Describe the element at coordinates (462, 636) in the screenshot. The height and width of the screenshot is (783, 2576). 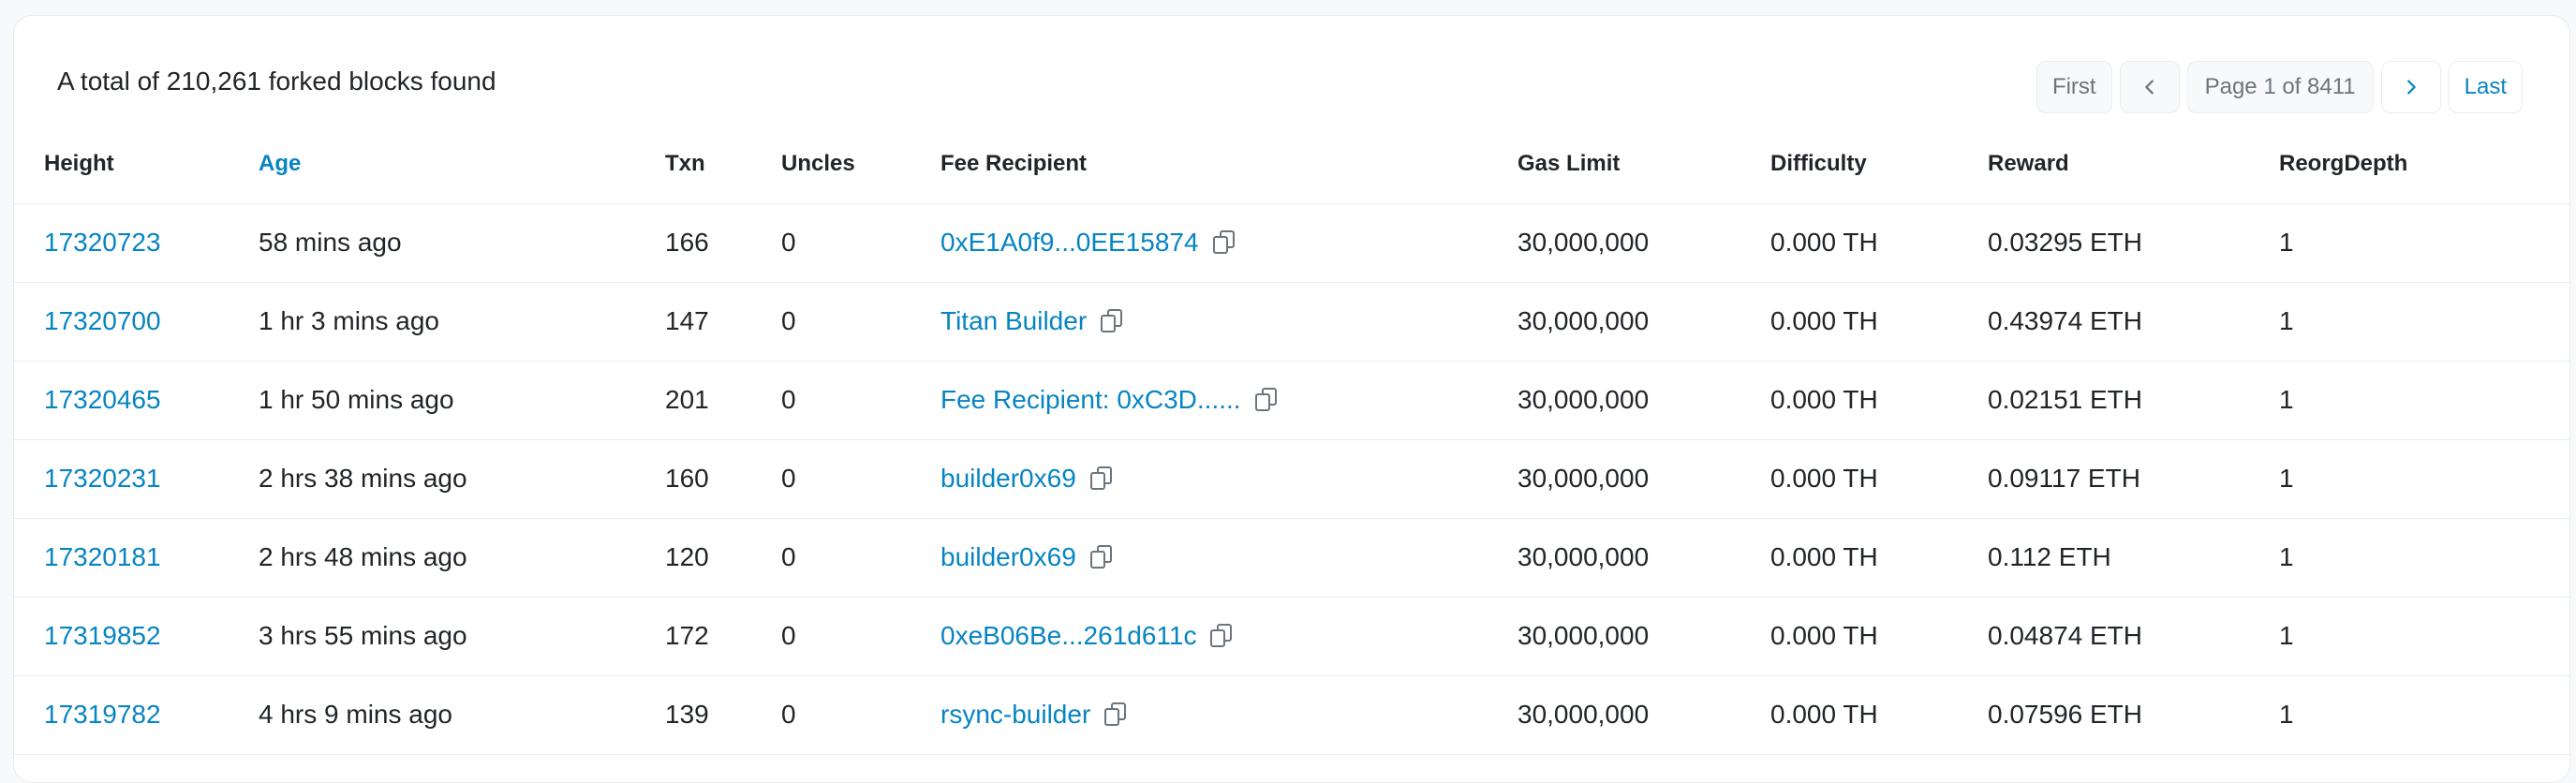
I see `block-age: 3 hrs 55 mins ago` at that location.